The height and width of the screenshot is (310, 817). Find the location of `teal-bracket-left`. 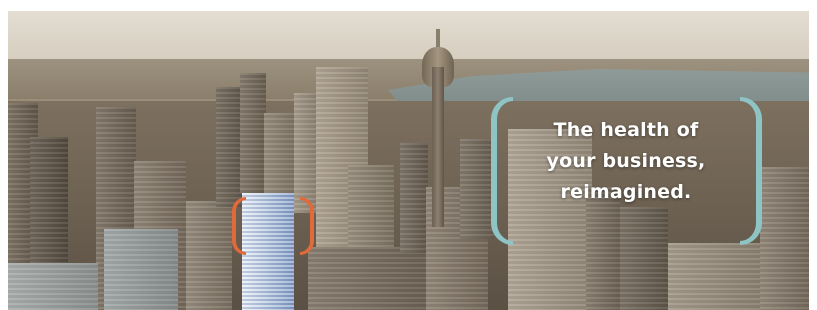

teal-bracket-left is located at coordinates (502, 171).